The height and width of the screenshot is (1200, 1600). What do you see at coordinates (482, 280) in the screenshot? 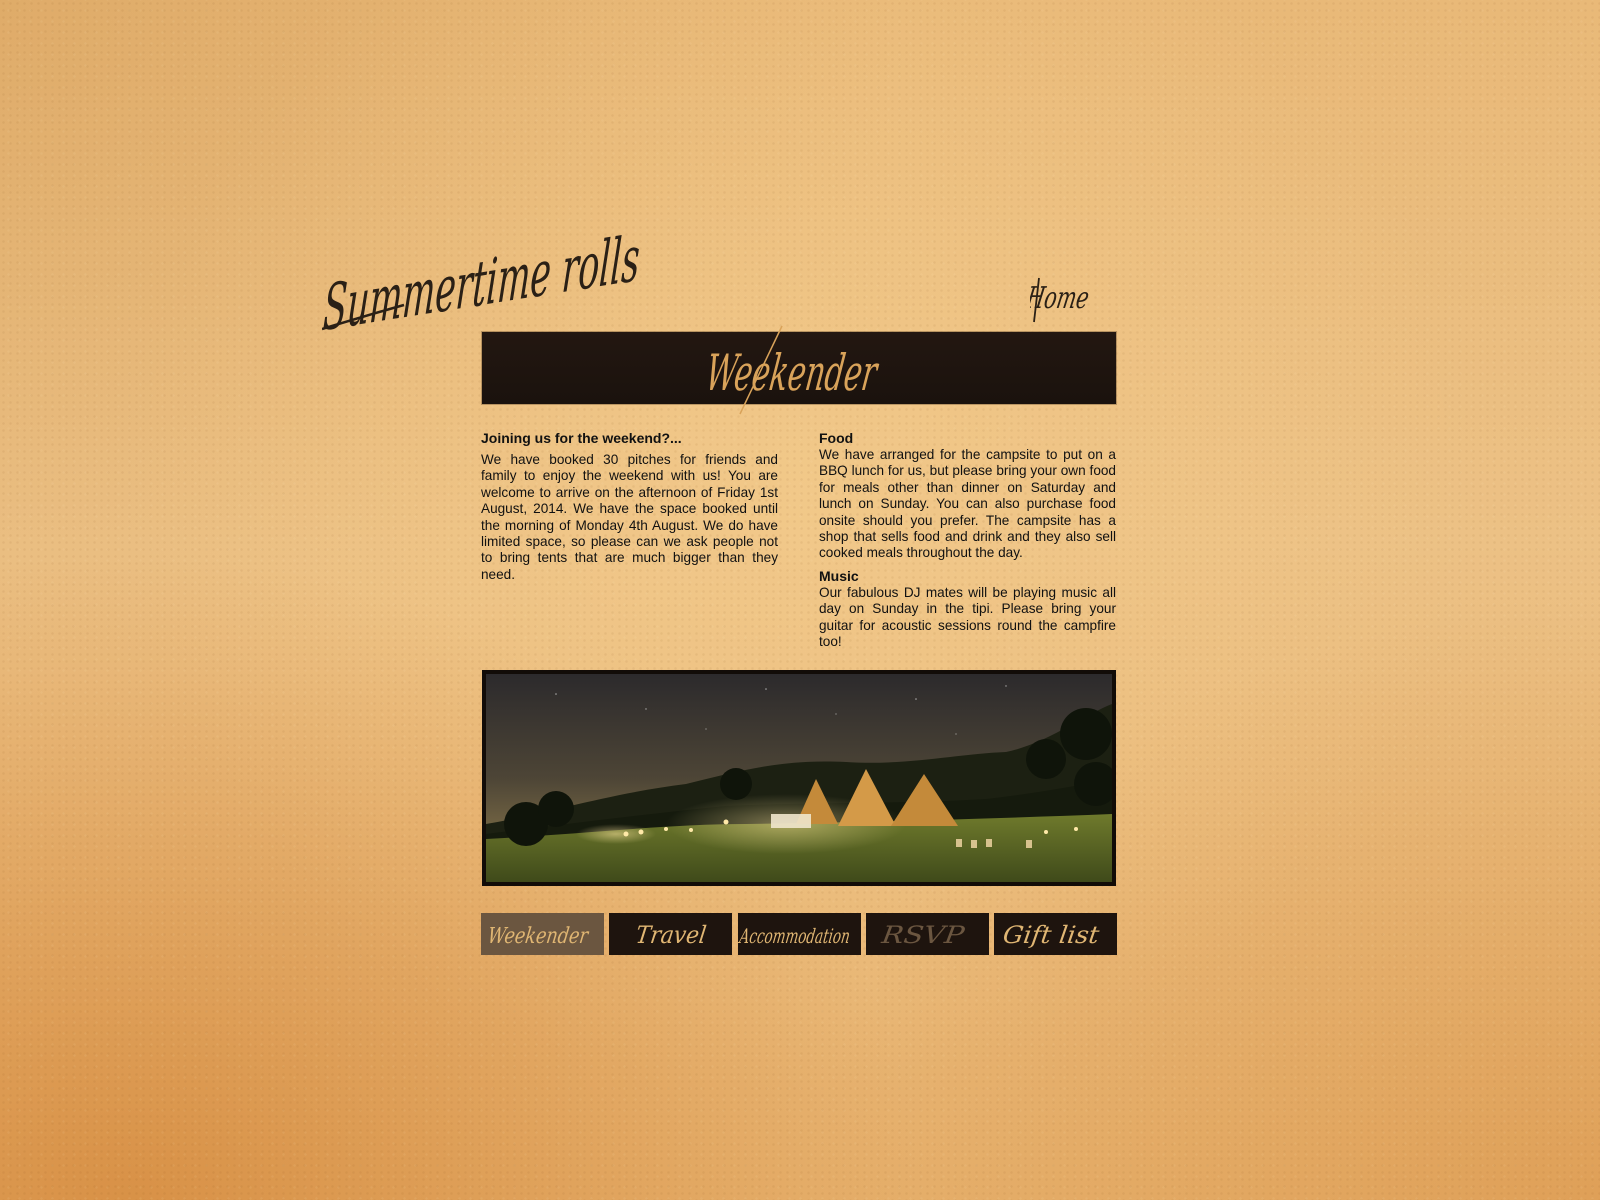
I see `site-title-text: Summertime rolls` at bounding box center [482, 280].